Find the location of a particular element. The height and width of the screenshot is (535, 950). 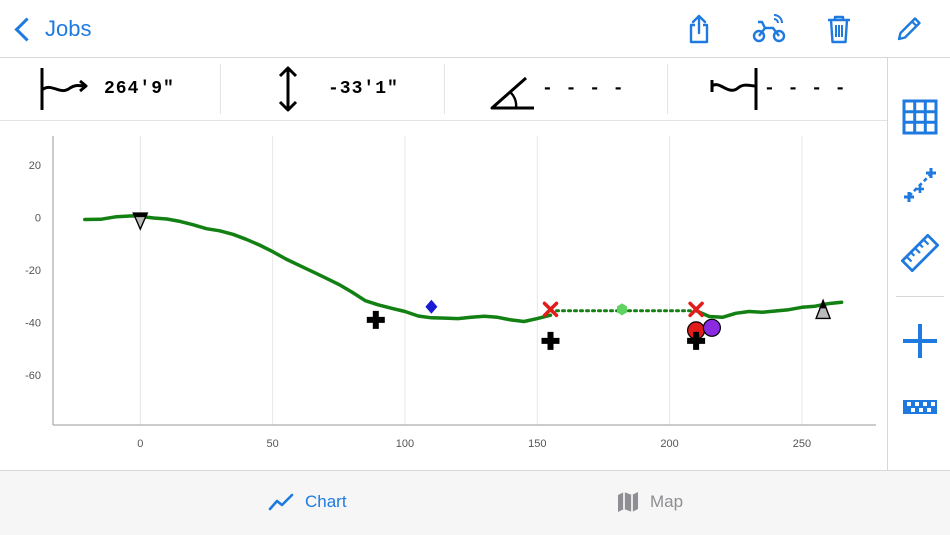

back-label: Jobs is located at coordinates (68, 28).